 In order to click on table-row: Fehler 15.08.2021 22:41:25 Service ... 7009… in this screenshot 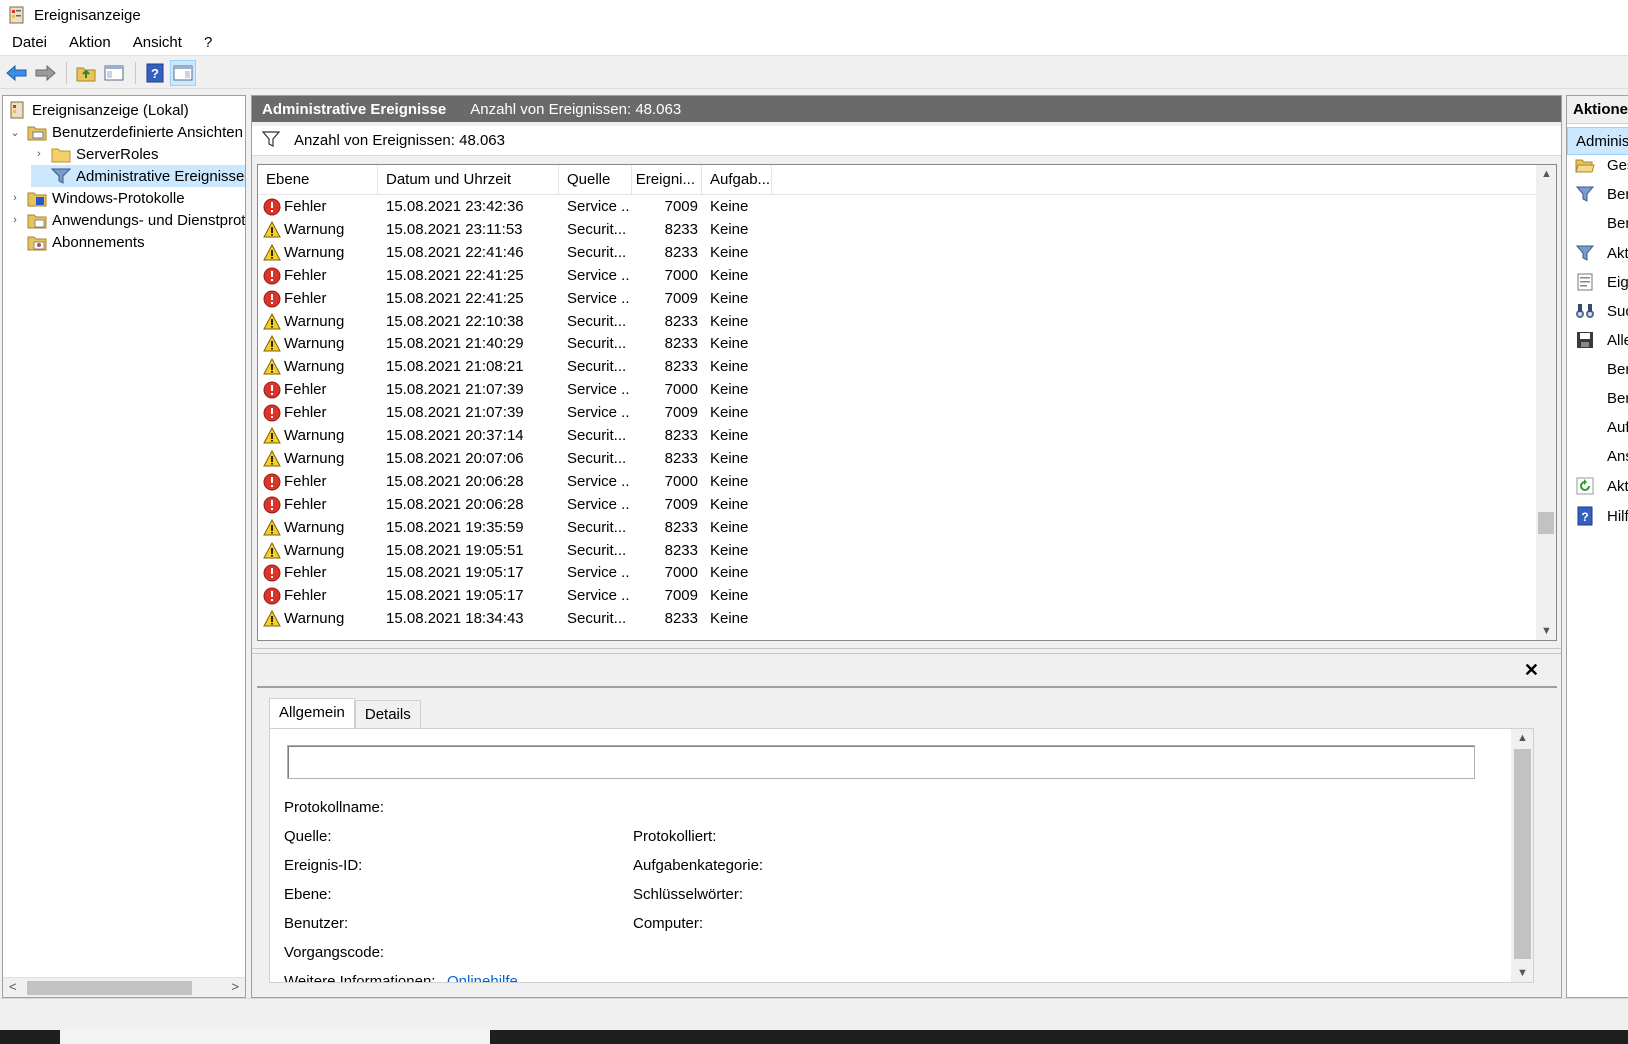, I will do `click(897, 299)`.